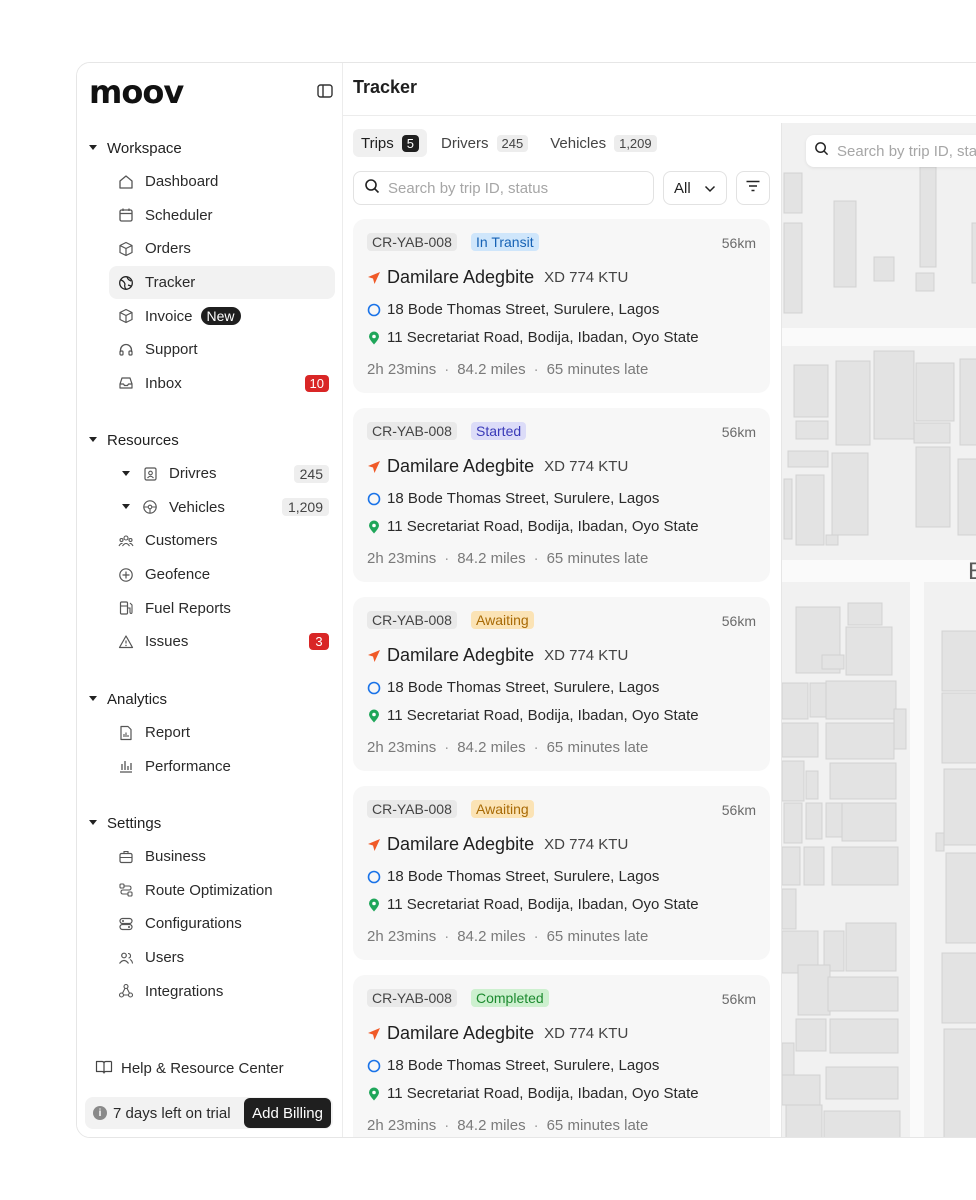  Describe the element at coordinates (222, 541) in the screenshot. I see `sidebar-item-customers: Customers` at that location.